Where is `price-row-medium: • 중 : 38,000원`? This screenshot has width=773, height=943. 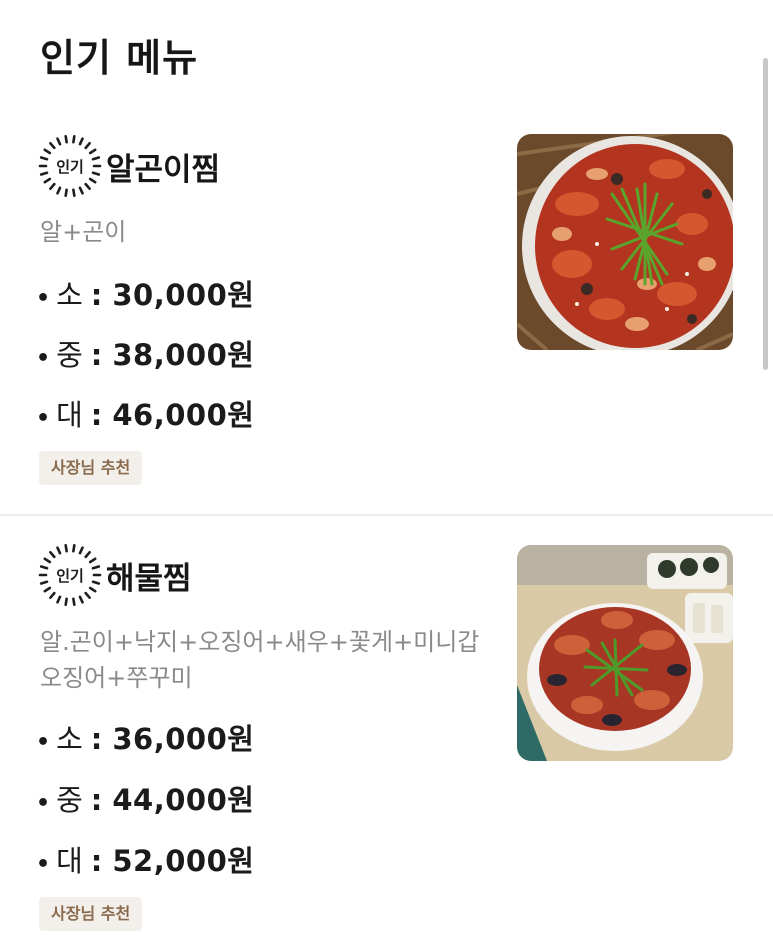
price-row-medium: • 중 : 38,000원 is located at coordinates (145, 353).